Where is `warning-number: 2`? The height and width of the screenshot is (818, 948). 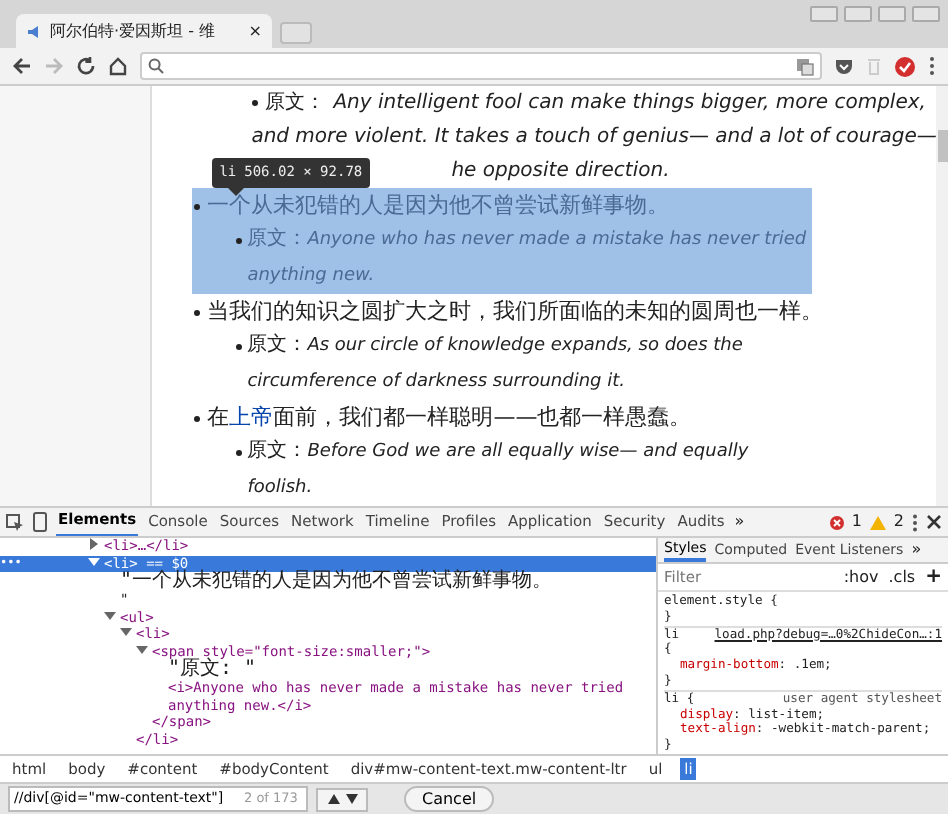 warning-number: 2 is located at coordinates (898, 522).